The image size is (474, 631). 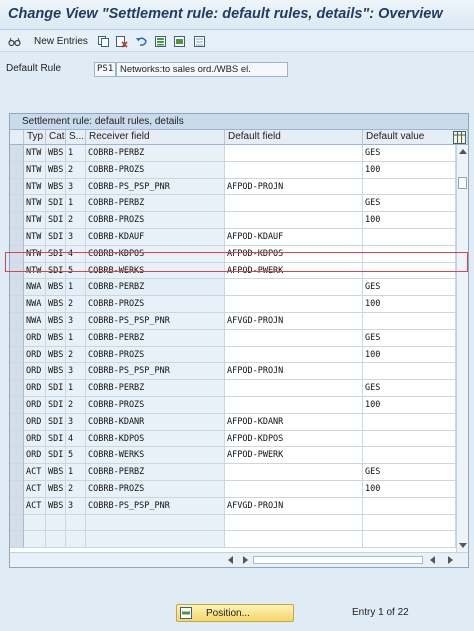 I want to click on table-row: NTW WBS 1 COBRB-PERBZ GES, so click(x=233, y=153).